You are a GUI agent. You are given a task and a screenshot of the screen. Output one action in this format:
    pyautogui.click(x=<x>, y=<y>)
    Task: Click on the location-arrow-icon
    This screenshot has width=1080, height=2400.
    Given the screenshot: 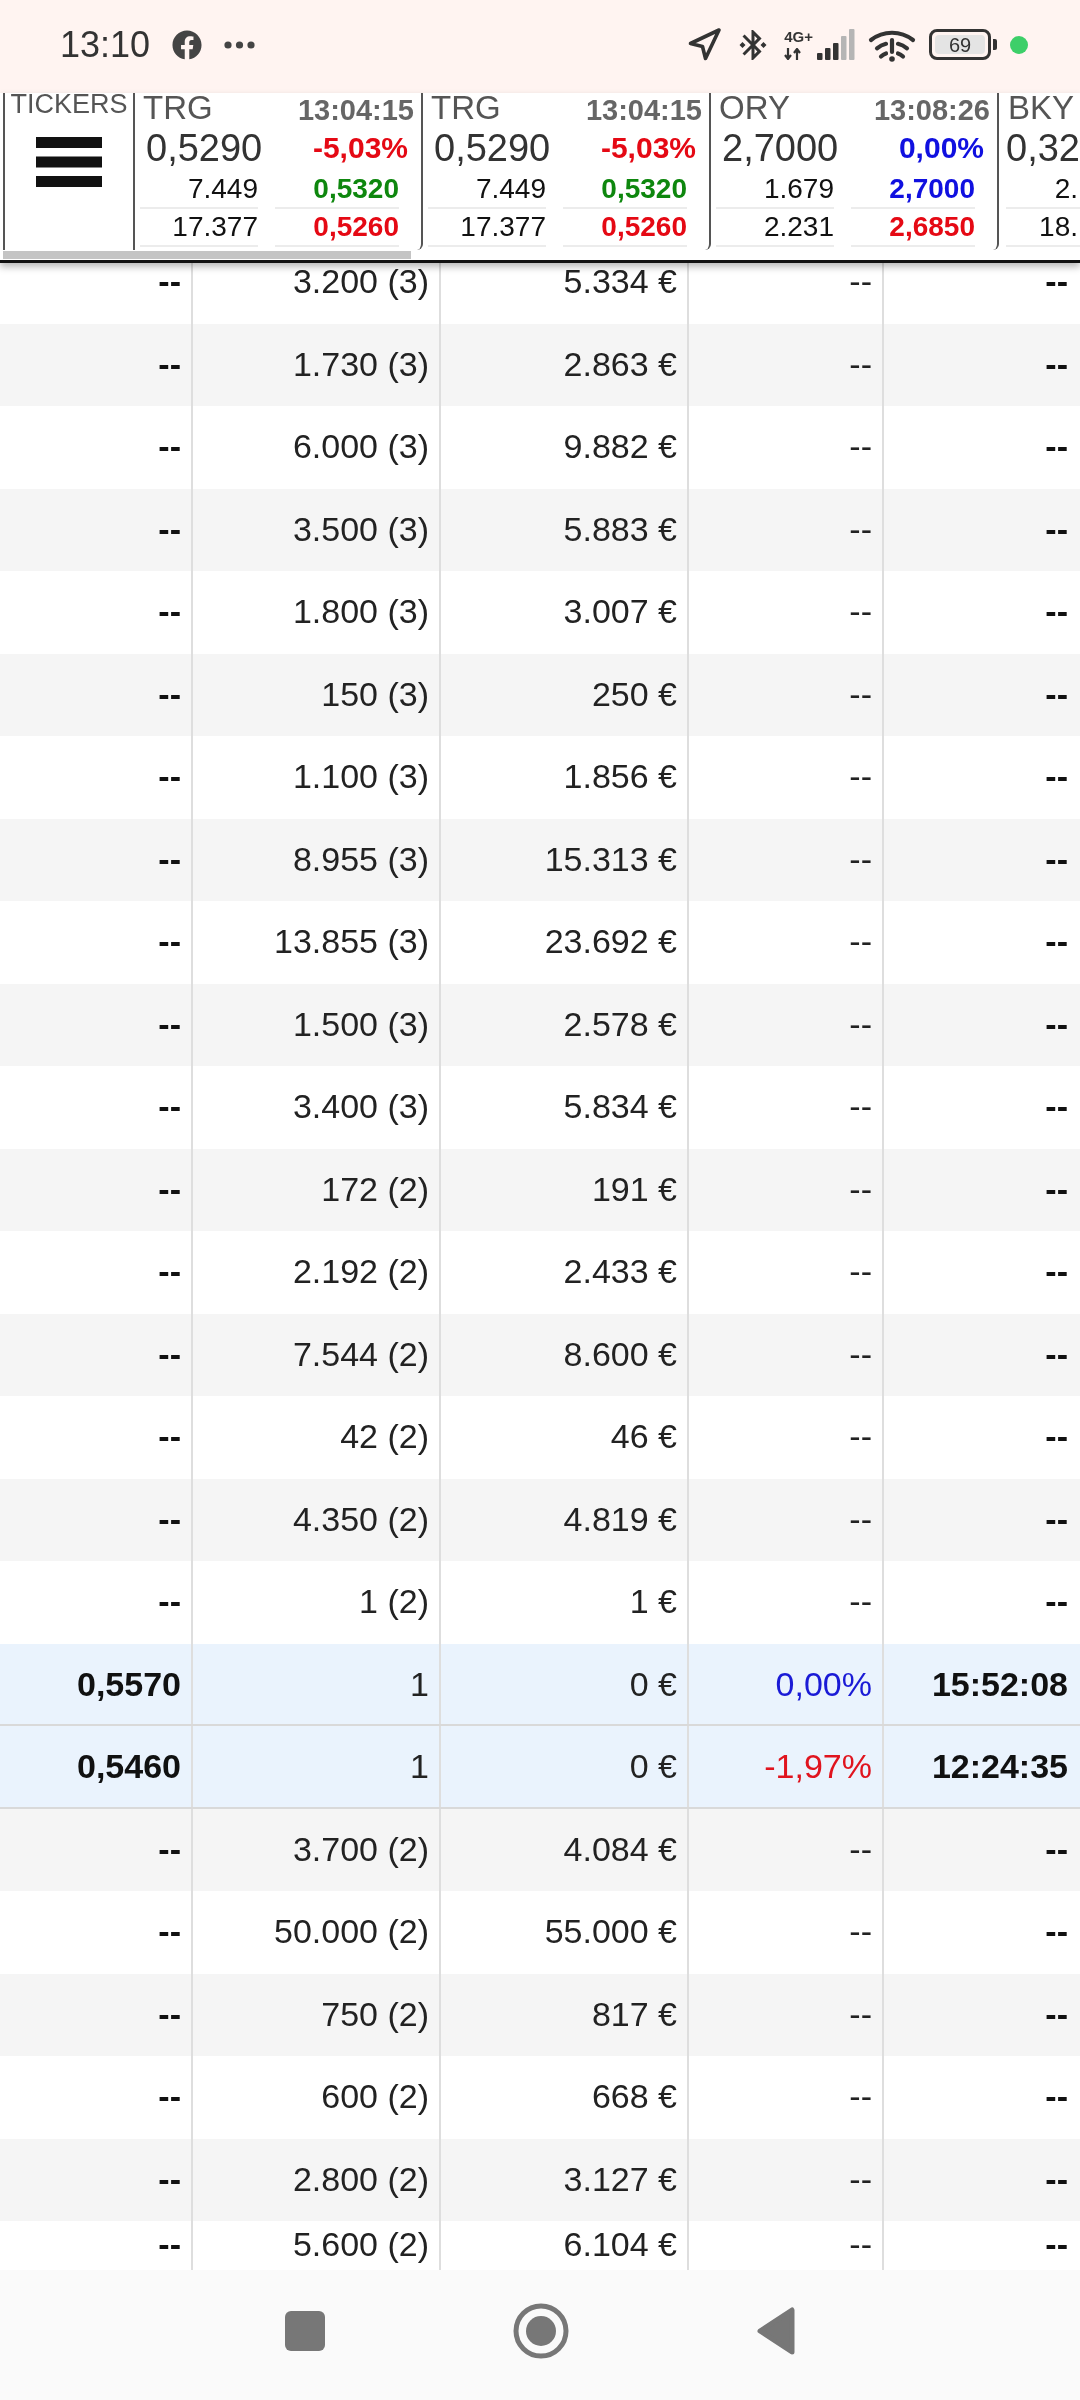 What is the action you would take?
    pyautogui.click(x=704, y=44)
    